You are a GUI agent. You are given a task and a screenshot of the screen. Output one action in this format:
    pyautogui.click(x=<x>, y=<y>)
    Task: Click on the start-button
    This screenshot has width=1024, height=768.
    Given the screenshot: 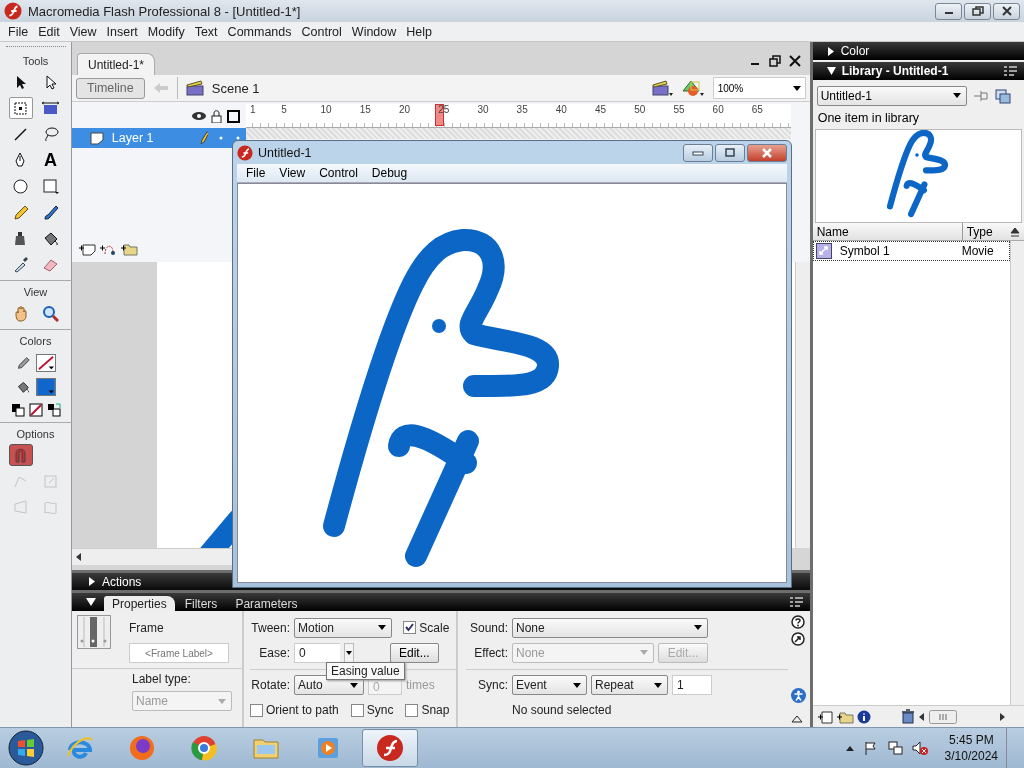 What is the action you would take?
    pyautogui.click(x=26, y=748)
    